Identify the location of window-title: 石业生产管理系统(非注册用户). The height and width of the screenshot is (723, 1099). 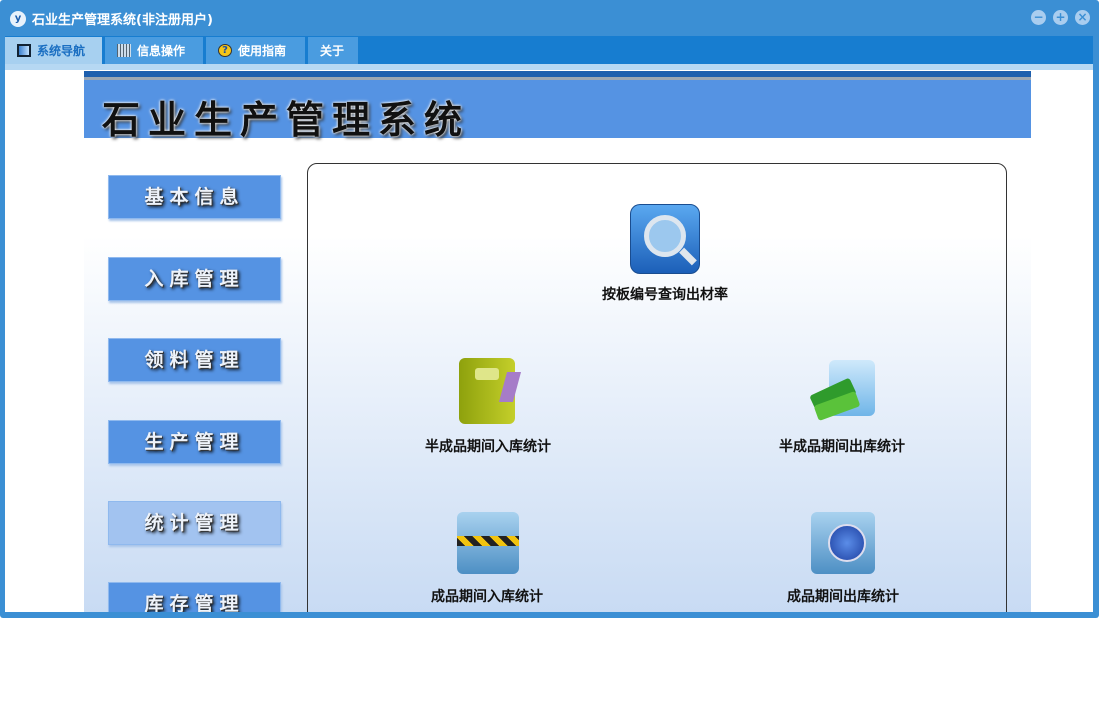
(122, 20).